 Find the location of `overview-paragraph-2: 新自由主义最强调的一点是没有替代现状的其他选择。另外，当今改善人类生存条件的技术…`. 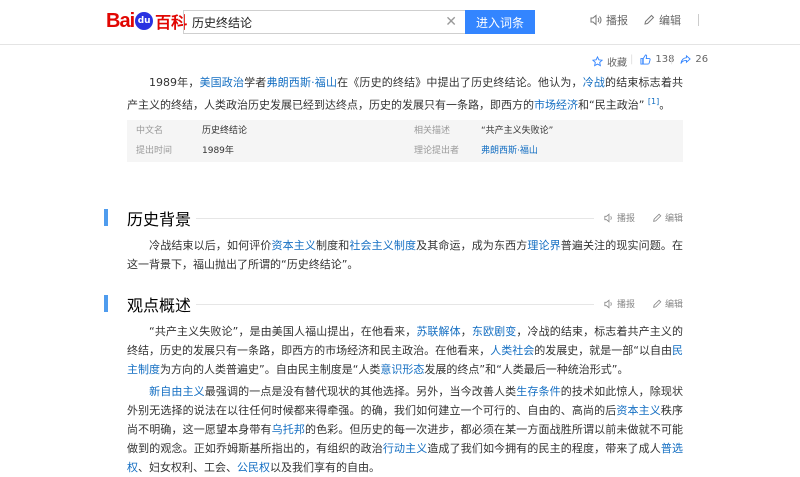

overview-paragraph-2: 新自由主义最强调的一点是没有替代现状的其他选择。另外，当今改善人类生存条件的技术… is located at coordinates (405, 429).